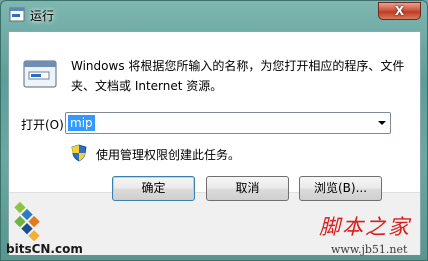  What do you see at coordinates (399, 11) in the screenshot?
I see `close-button: X` at bounding box center [399, 11].